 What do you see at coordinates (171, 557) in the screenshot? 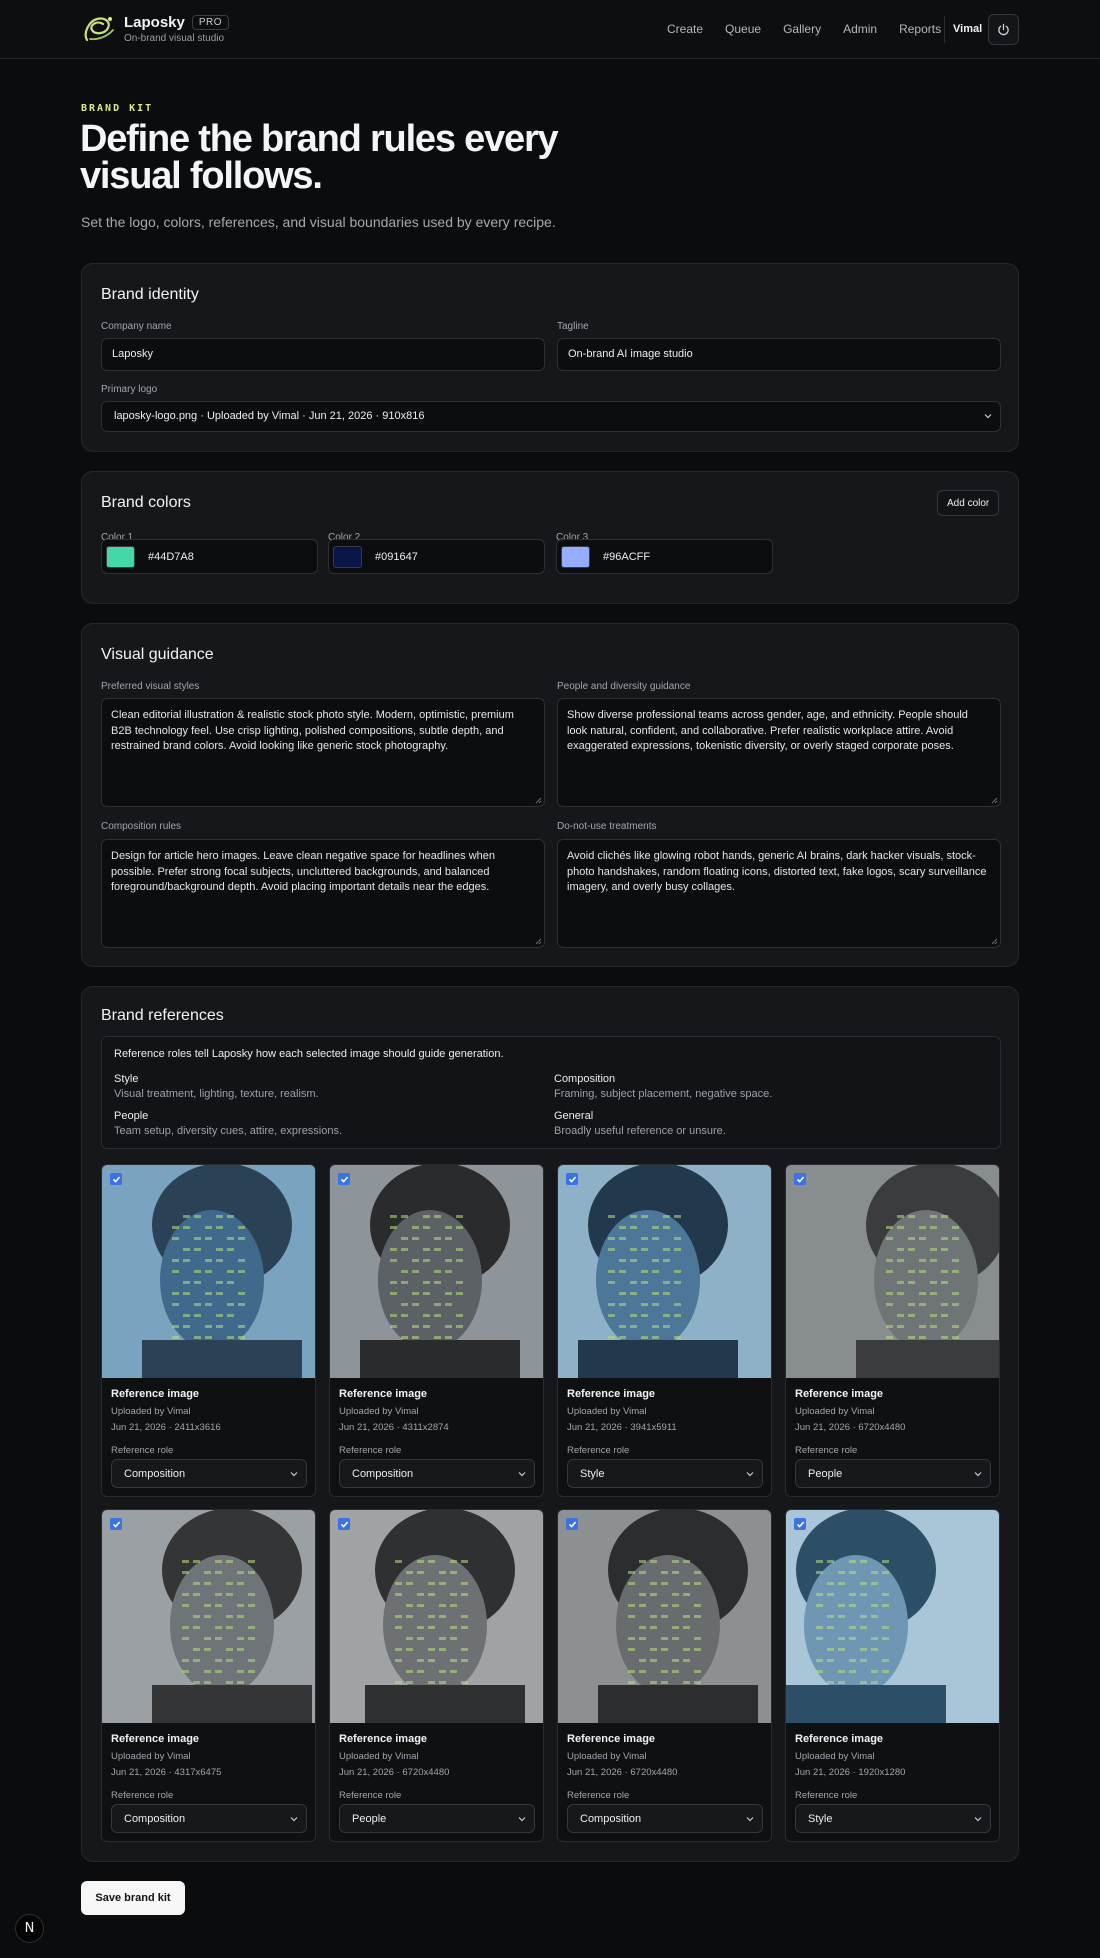
I see `color-1-hex: #44D7A8` at bounding box center [171, 557].